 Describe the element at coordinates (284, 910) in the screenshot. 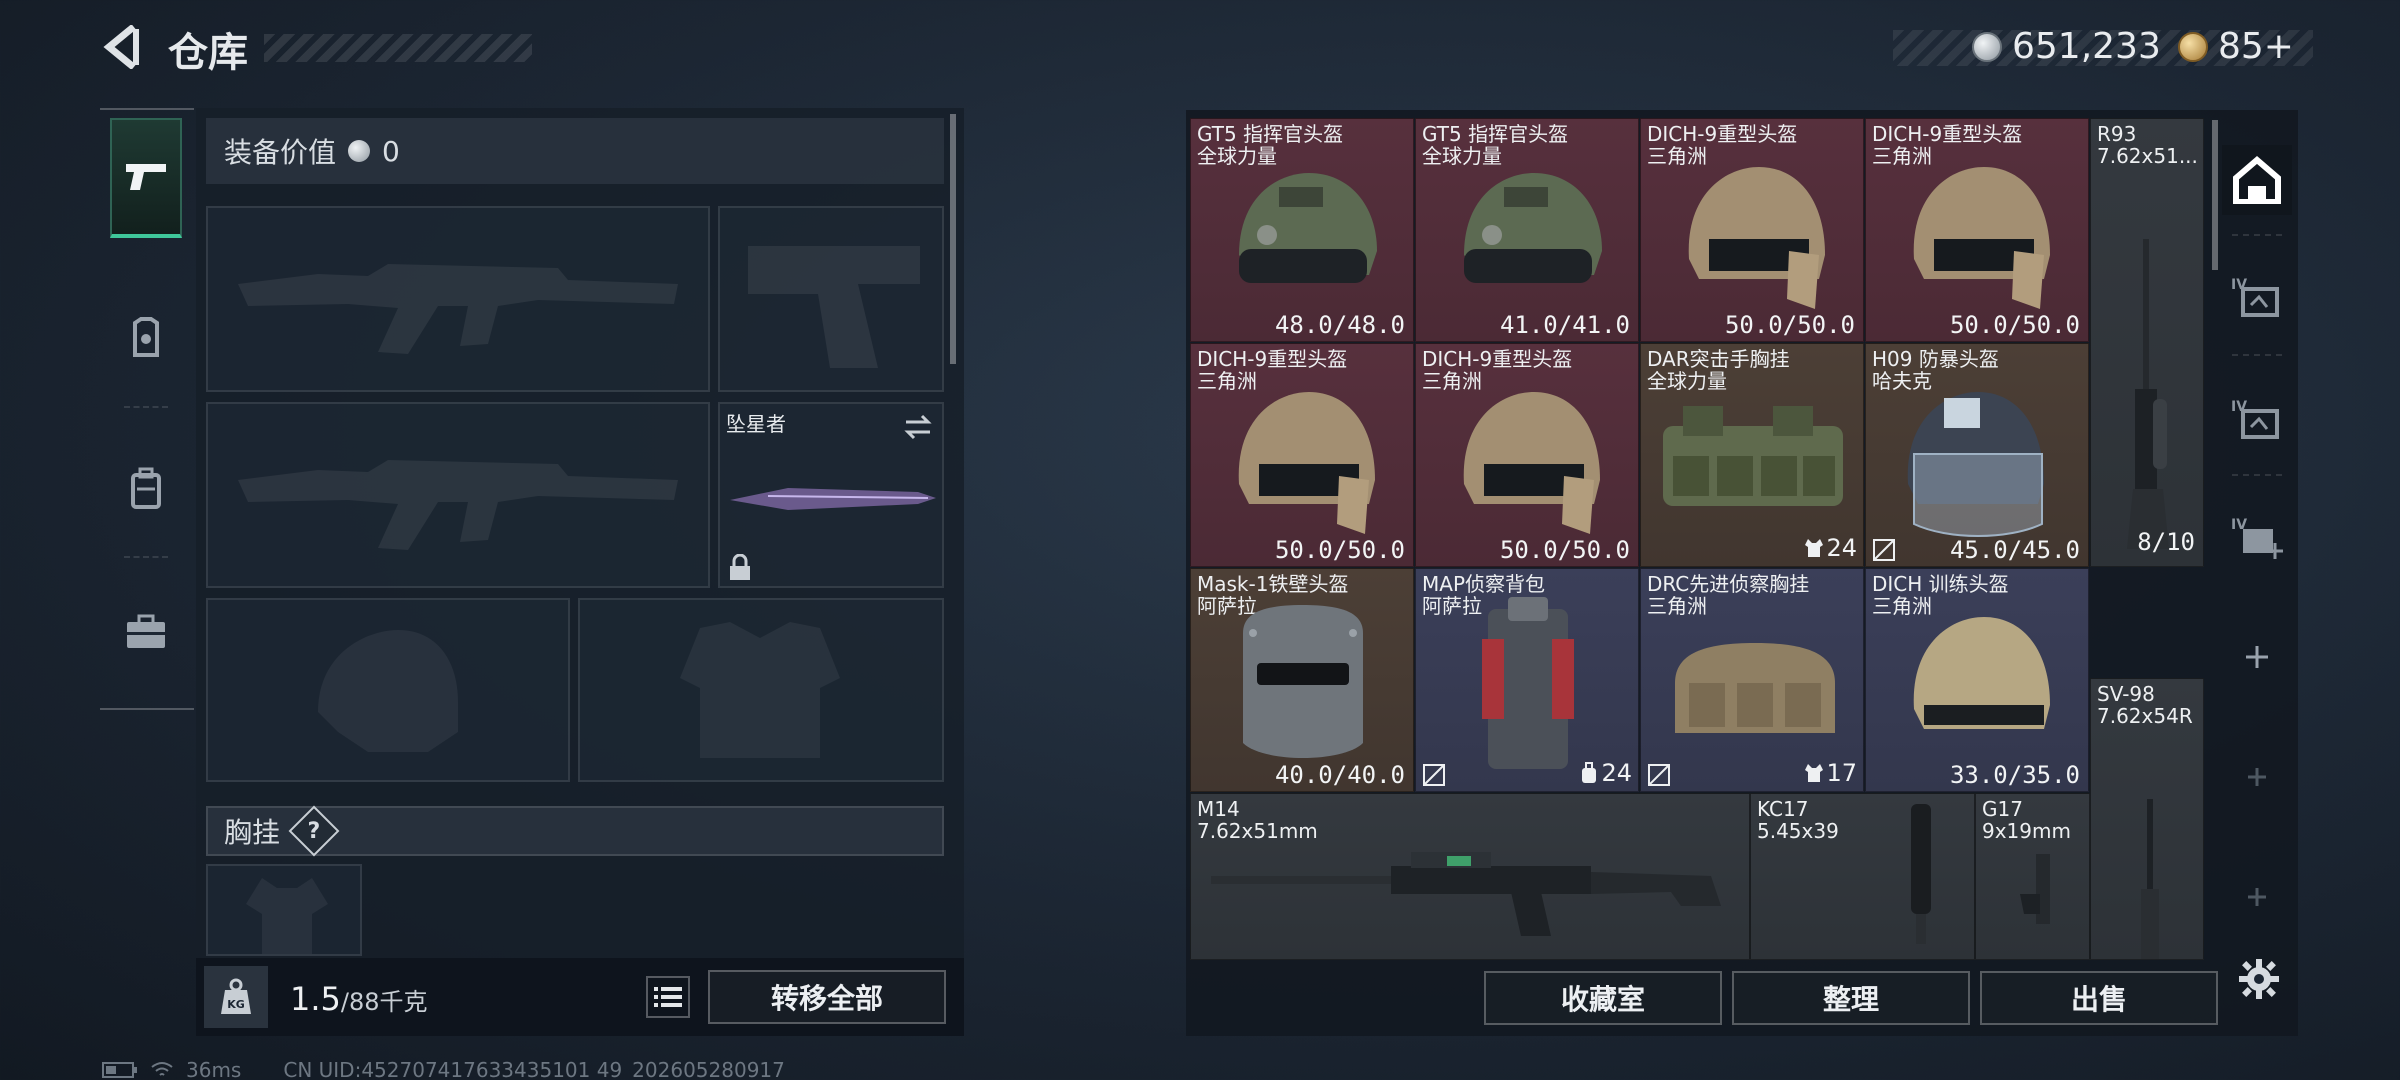

I see `chest-rig-slot` at that location.